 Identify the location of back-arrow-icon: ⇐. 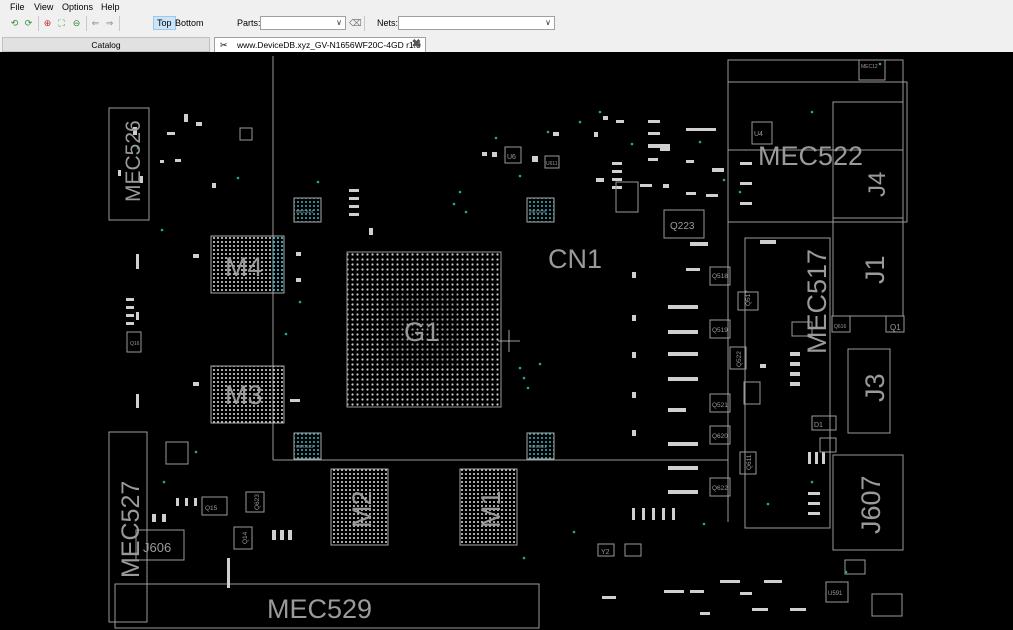
(95, 23).